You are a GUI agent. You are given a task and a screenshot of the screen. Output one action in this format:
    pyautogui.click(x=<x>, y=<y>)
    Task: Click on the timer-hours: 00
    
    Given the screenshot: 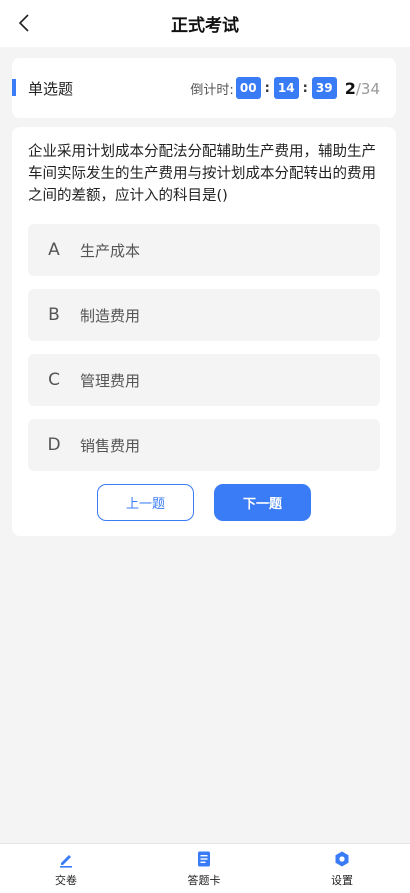 What is the action you would take?
    pyautogui.click(x=248, y=88)
    